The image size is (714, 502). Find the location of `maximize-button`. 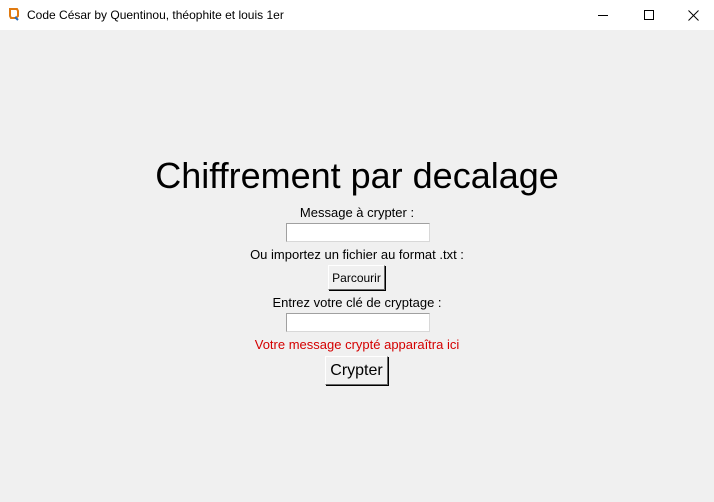

maximize-button is located at coordinates (649, 15).